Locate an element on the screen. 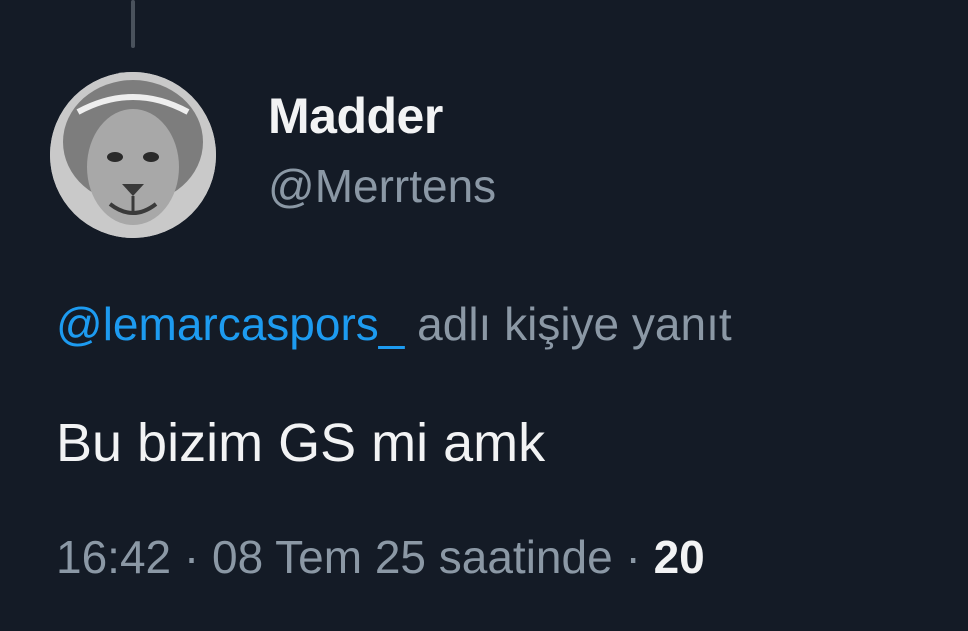 The image size is (968, 631). reply-context: @lemarcaspors_ adlı kişiye yanıt is located at coordinates (394, 324).